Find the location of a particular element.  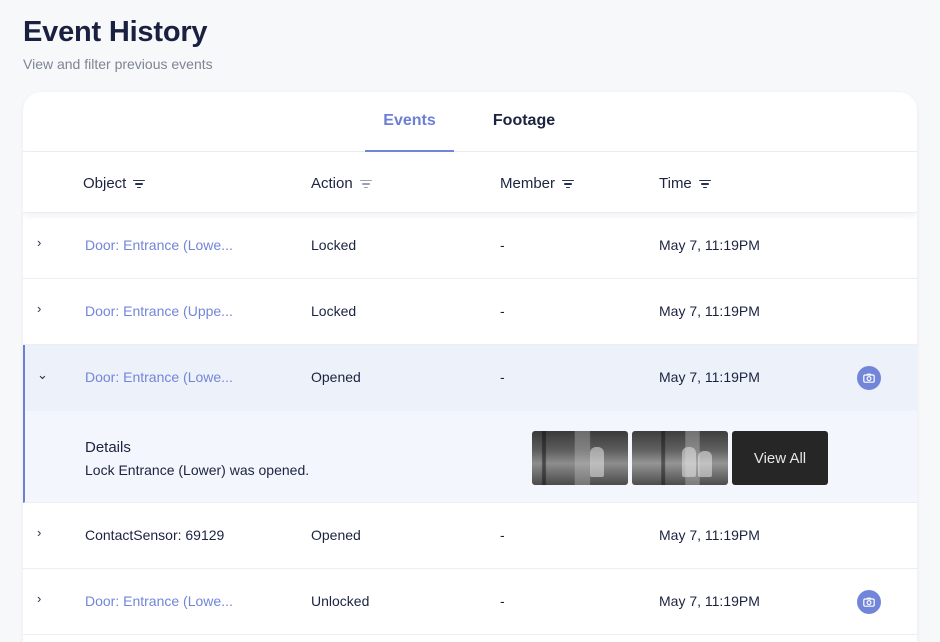

chevron-down-icon: ⌄ is located at coordinates (43, 376).